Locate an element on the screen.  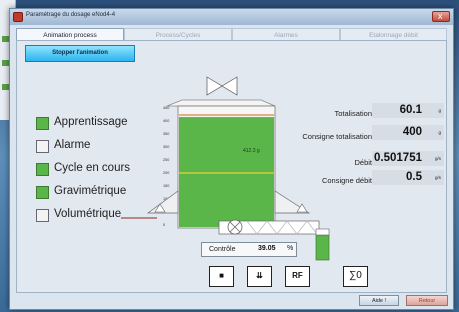
consigne-totalisation-label: Consigne totalisation is located at coordinates (337, 136).